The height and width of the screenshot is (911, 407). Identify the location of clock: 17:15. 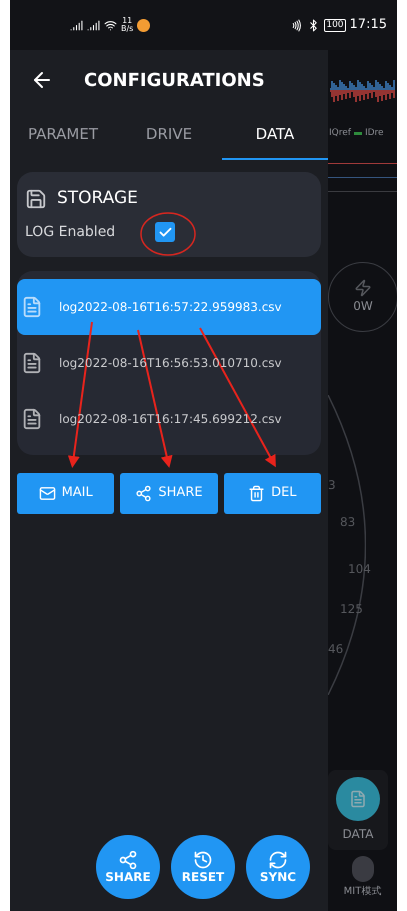
(368, 25).